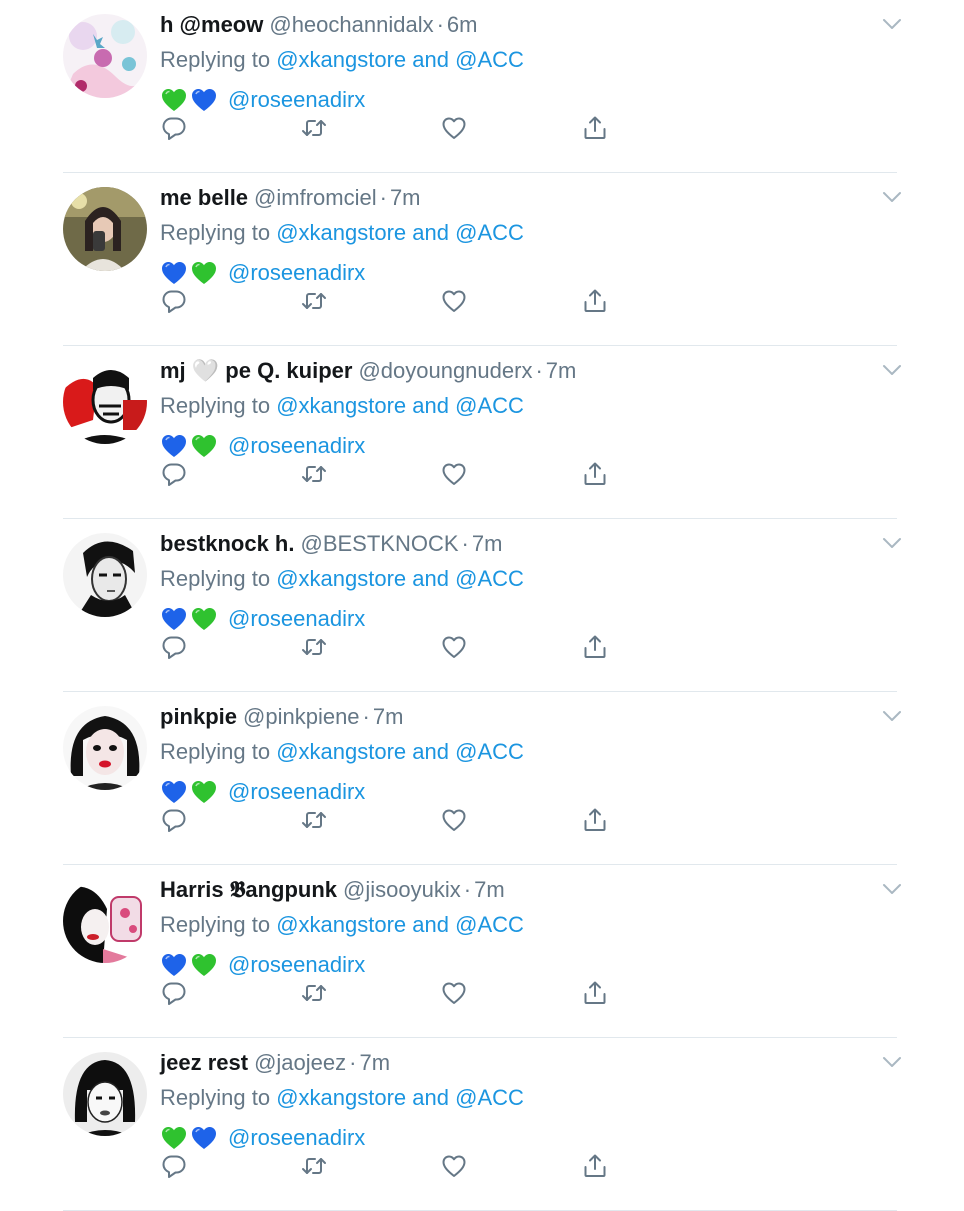 The image size is (964, 1211). What do you see at coordinates (256, 370) in the screenshot?
I see `display-name: mj 🤍 pe Q. kuiper` at bounding box center [256, 370].